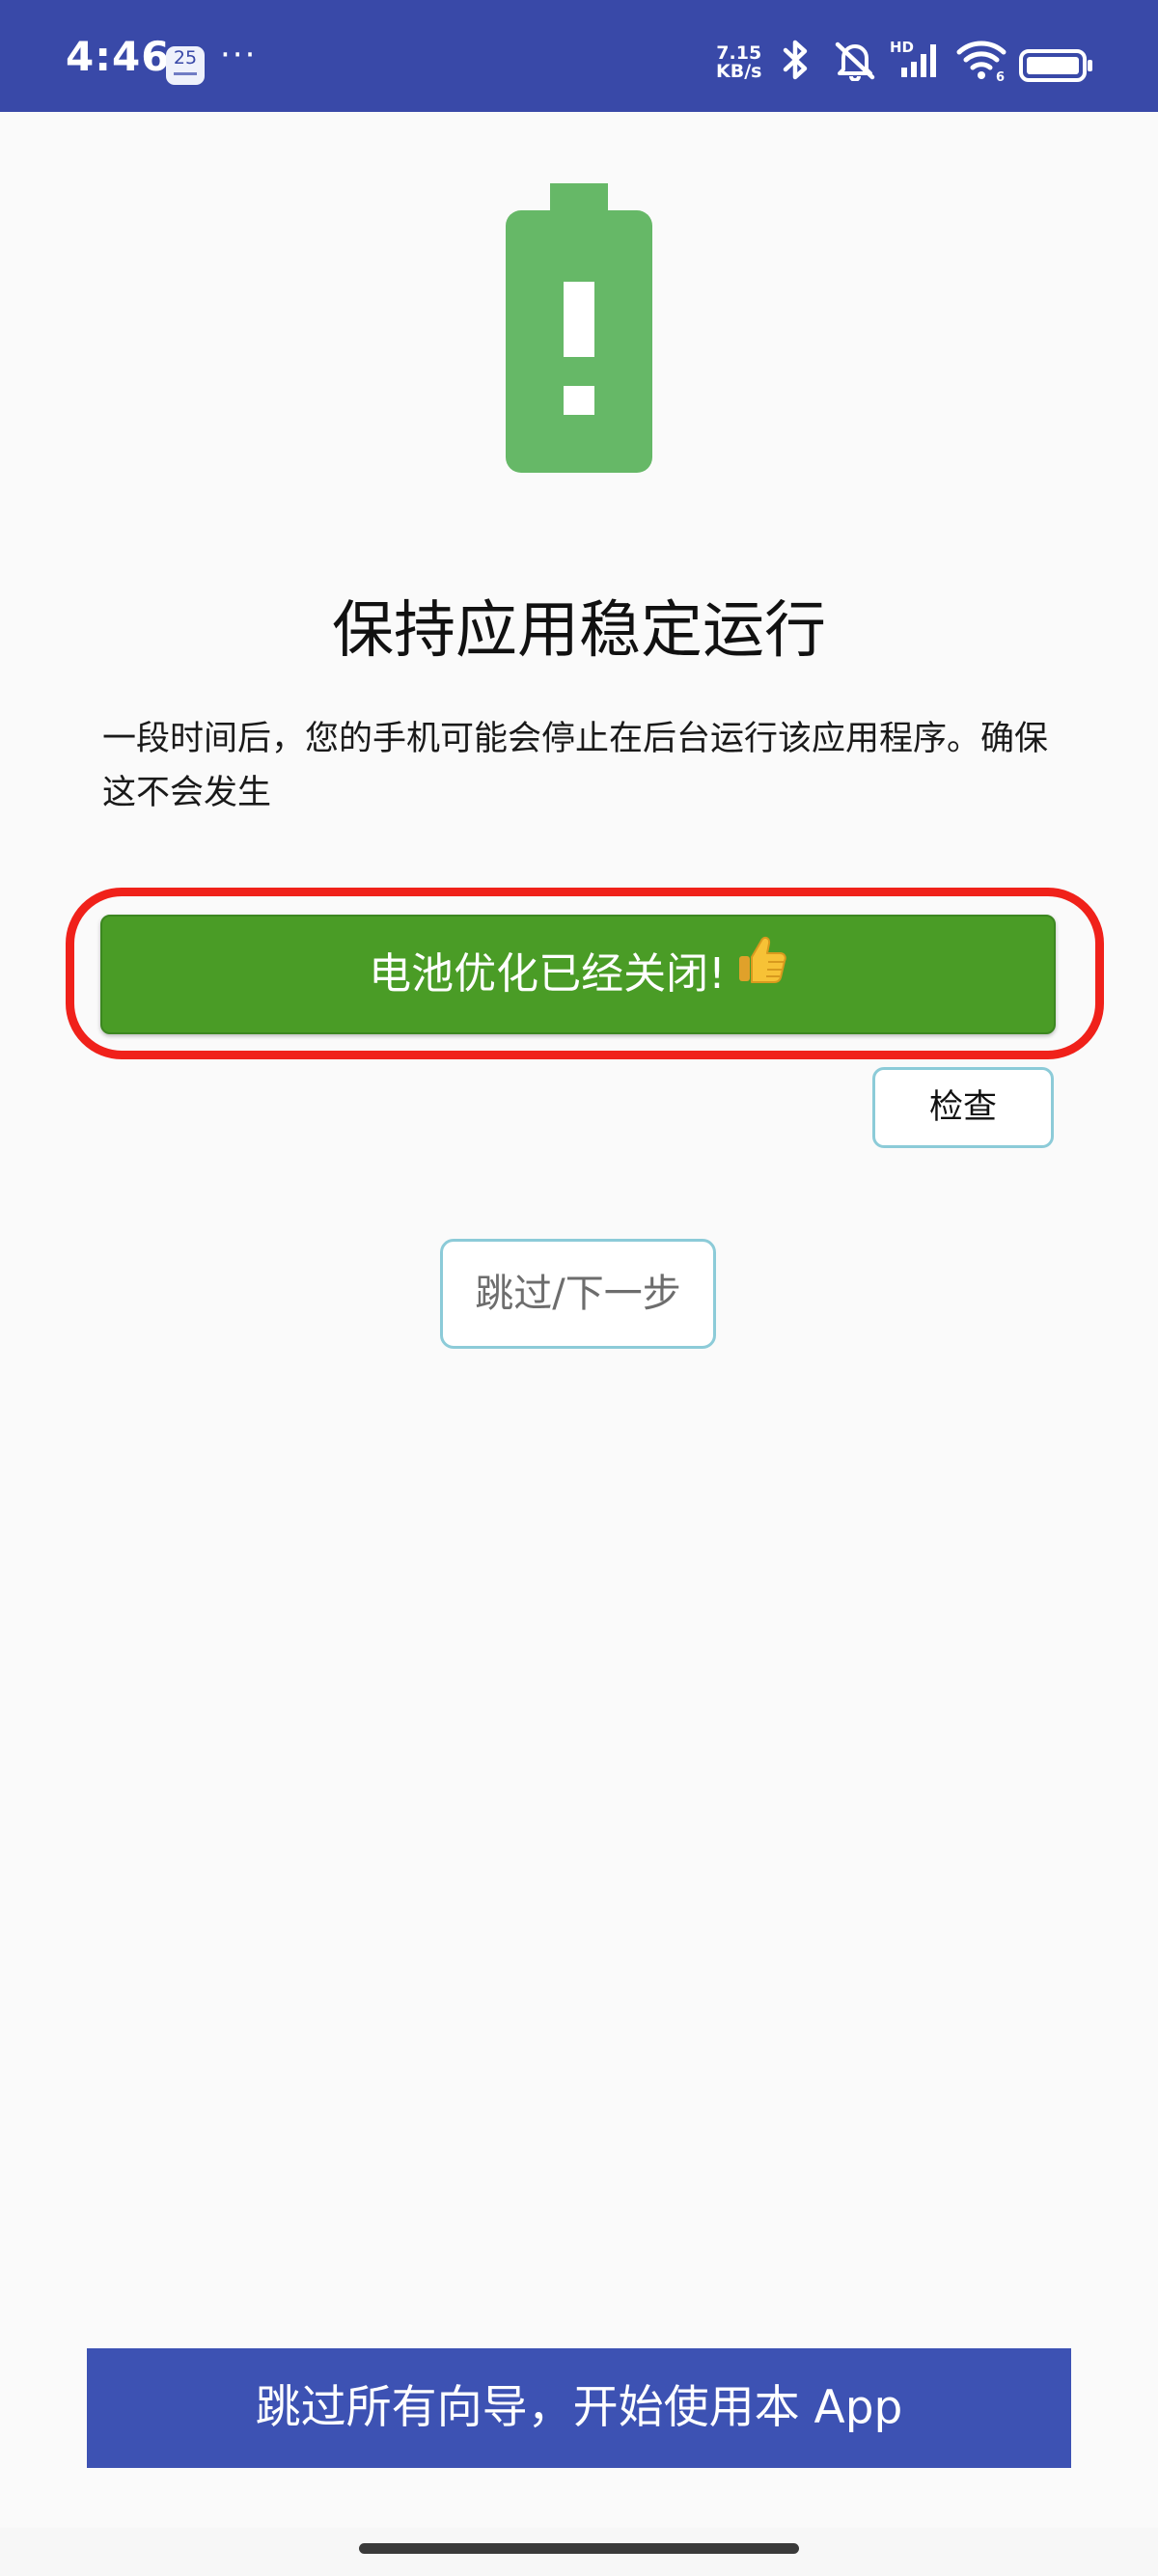  I want to click on thumbs-up-icon, so click(761, 971).